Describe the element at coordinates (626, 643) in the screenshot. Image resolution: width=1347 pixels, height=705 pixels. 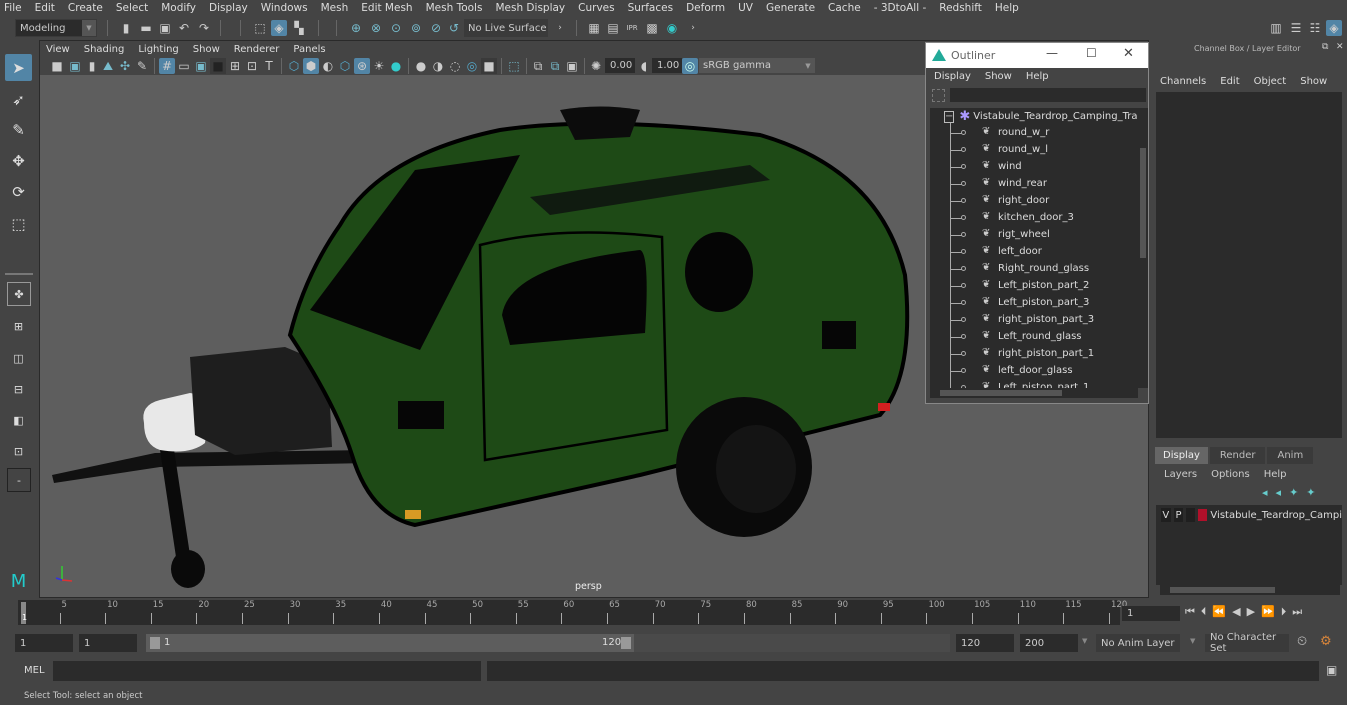
I see `range-end-handle` at that location.